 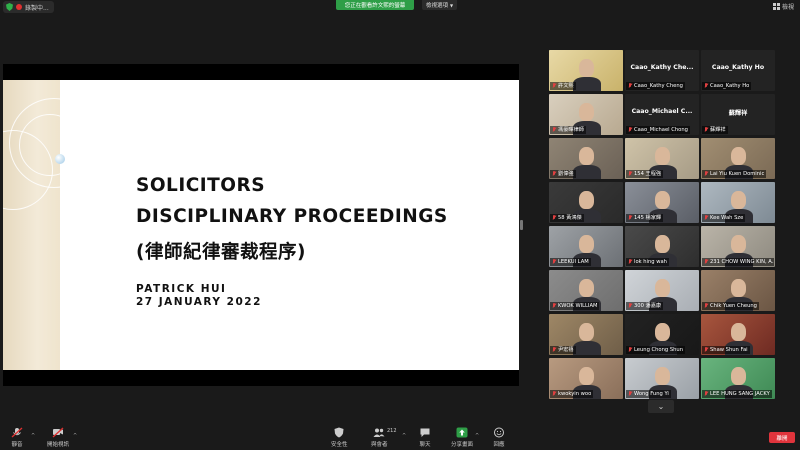 I want to click on participant-name-tag: 58 黃鴻傑, so click(x=567, y=218).